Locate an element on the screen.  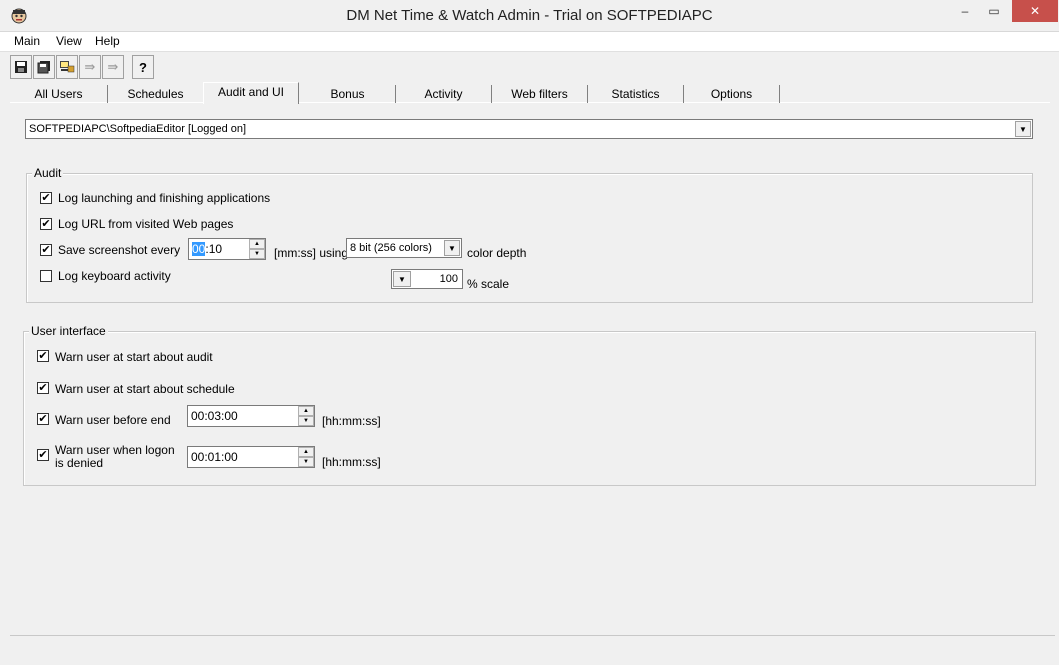
forward-disabled-icon: ⇛ is located at coordinates (113, 66).